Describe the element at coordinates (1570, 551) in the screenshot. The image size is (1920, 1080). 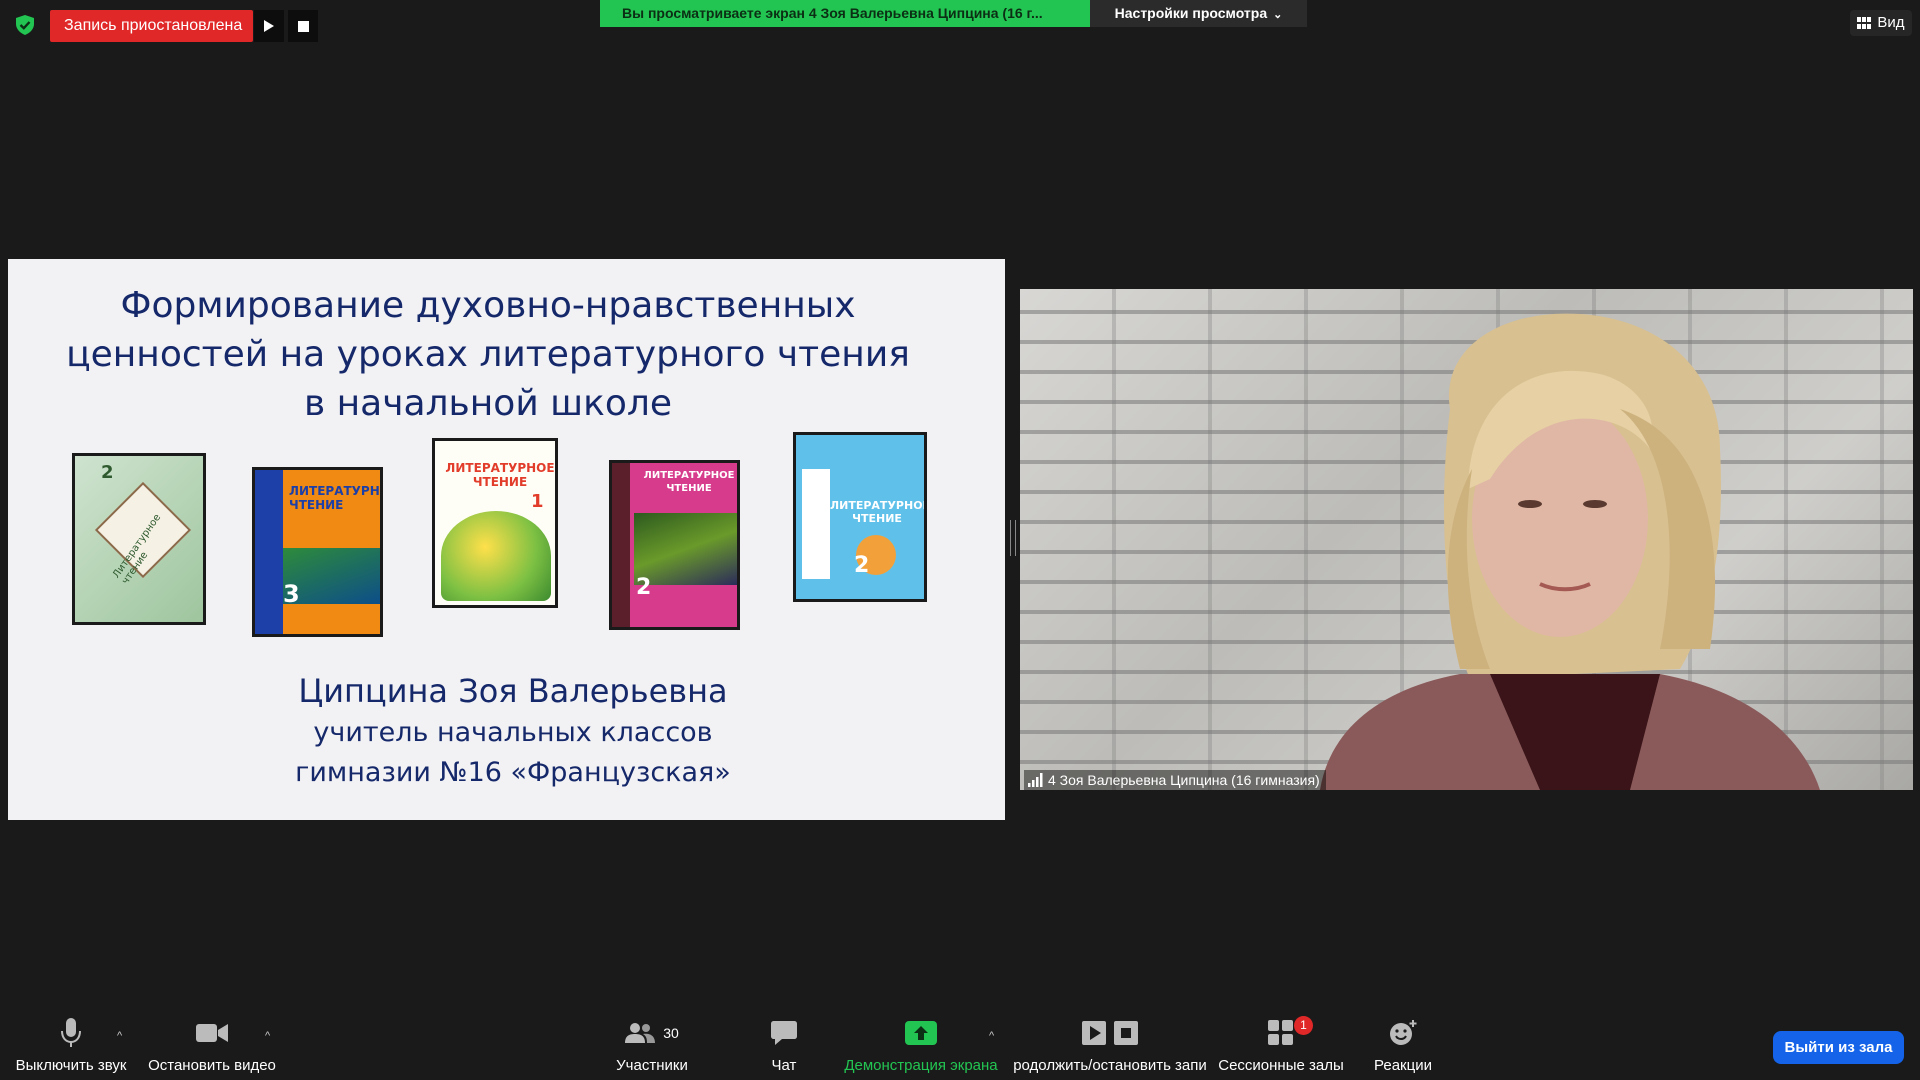
I see `participant-video-feed` at that location.